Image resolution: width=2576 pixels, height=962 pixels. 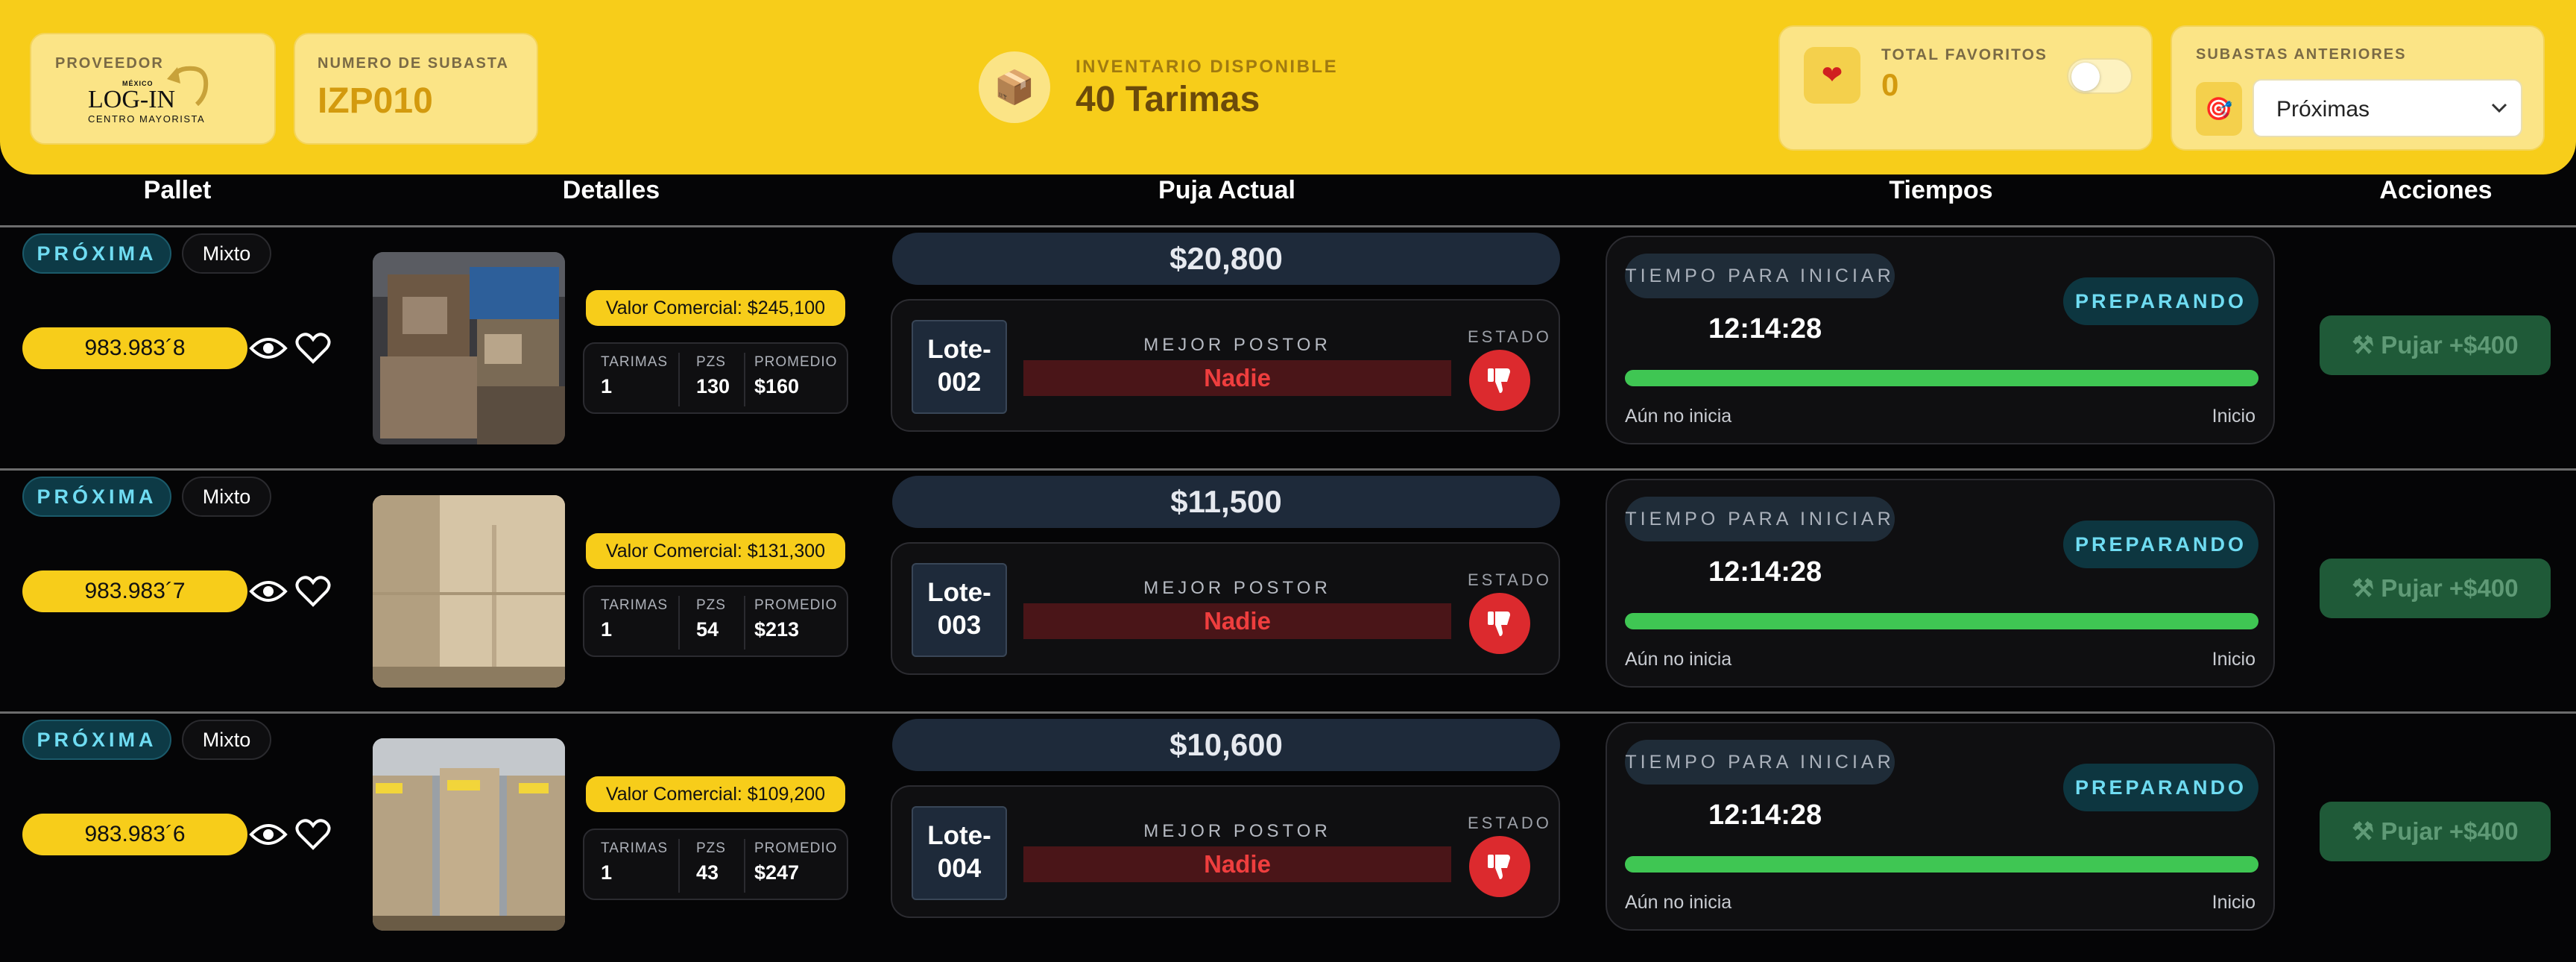 I want to click on lote-label: Lote- 003, so click(x=959, y=610).